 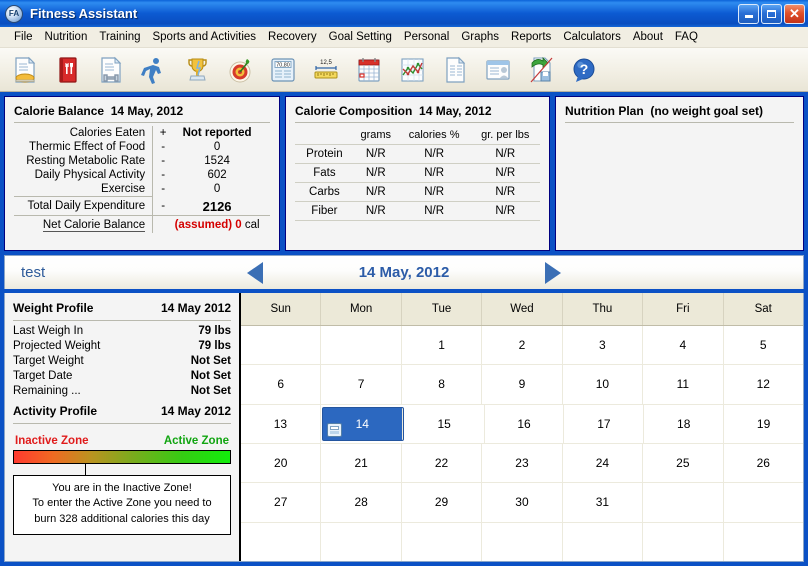 I want to click on calendar-day-cell: 24, so click(x=603, y=463).